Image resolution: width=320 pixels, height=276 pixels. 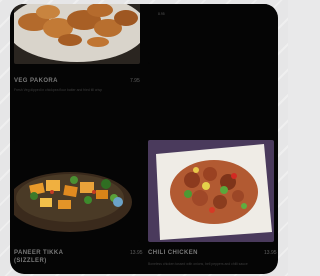 What do you see at coordinates (36, 81) in the screenshot?
I see `dish-name: VEG PAKORA` at bounding box center [36, 81].